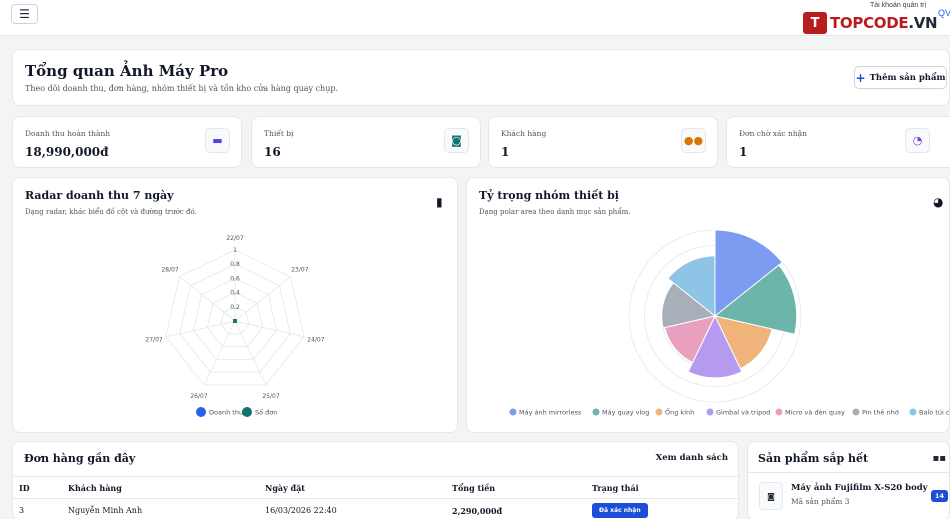 The height and width of the screenshot is (519, 950). Describe the element at coordinates (127, 142) in the screenshot. I see `stat-card-revenue: Doanh thu hoàn thành 18,990,000đ ▬` at that location.